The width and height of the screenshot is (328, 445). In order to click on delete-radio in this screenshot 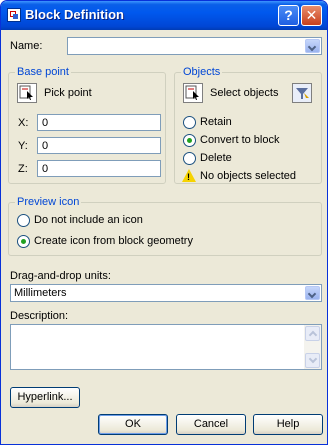, I will do `click(189, 158)`.